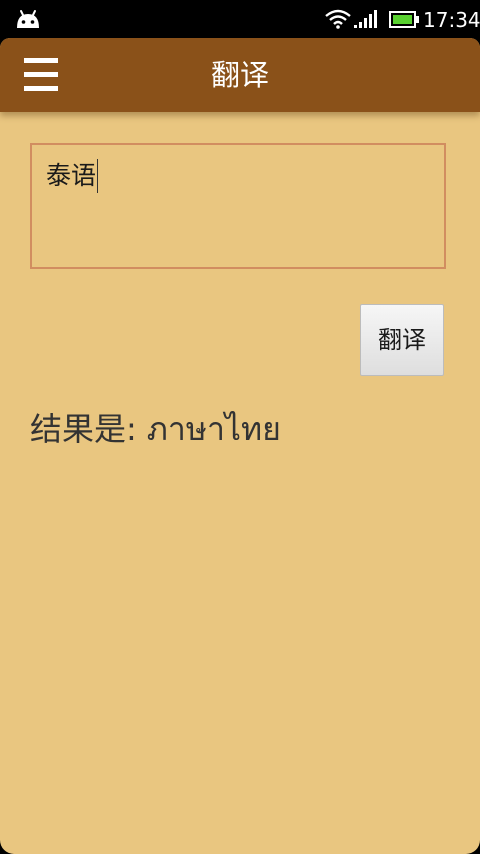 Image resolution: width=480 pixels, height=854 pixels. What do you see at coordinates (402, 340) in the screenshot?
I see `translate-button: 翻译` at bounding box center [402, 340].